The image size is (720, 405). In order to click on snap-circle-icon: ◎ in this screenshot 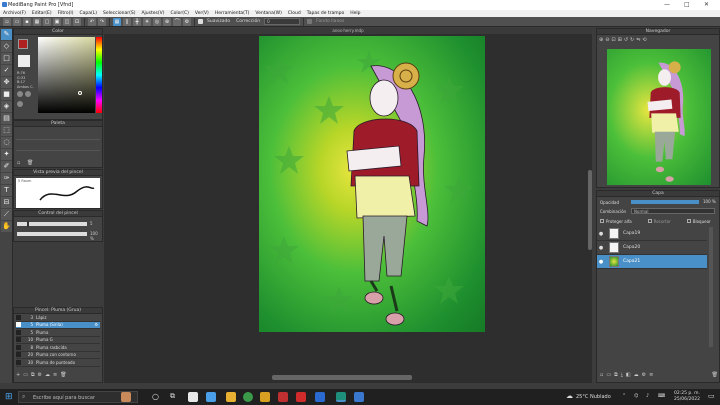, I will do `click(157, 21)`.